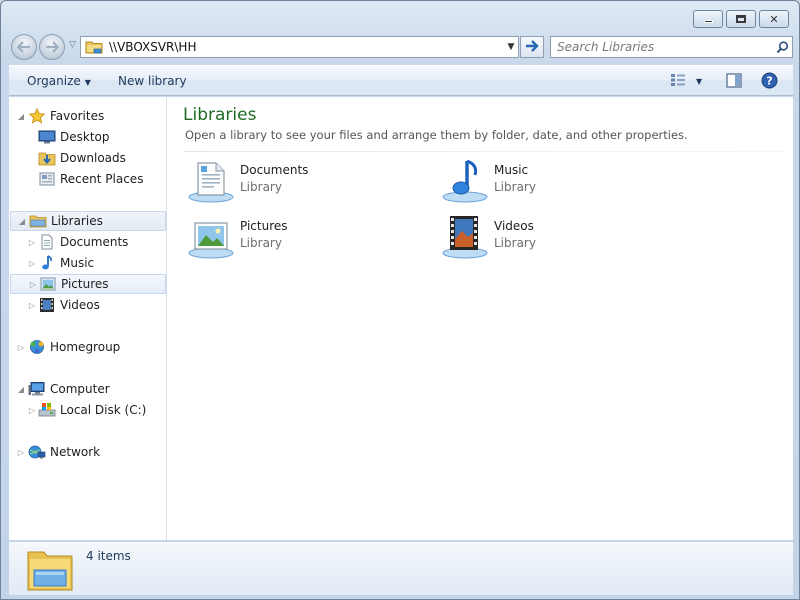 This screenshot has height=600, width=800. What do you see at coordinates (80, 305) in the screenshot?
I see `sidebar-item-label: Videos` at bounding box center [80, 305].